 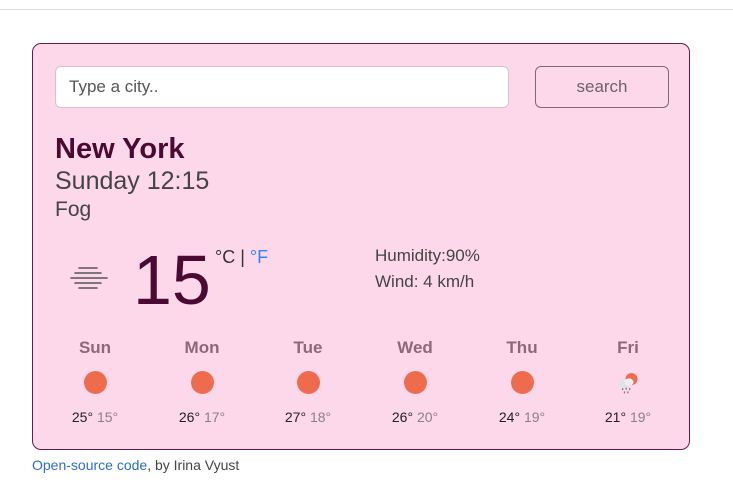 What do you see at coordinates (415, 417) in the screenshot?
I see `forecast-temps: 26° 20°` at bounding box center [415, 417].